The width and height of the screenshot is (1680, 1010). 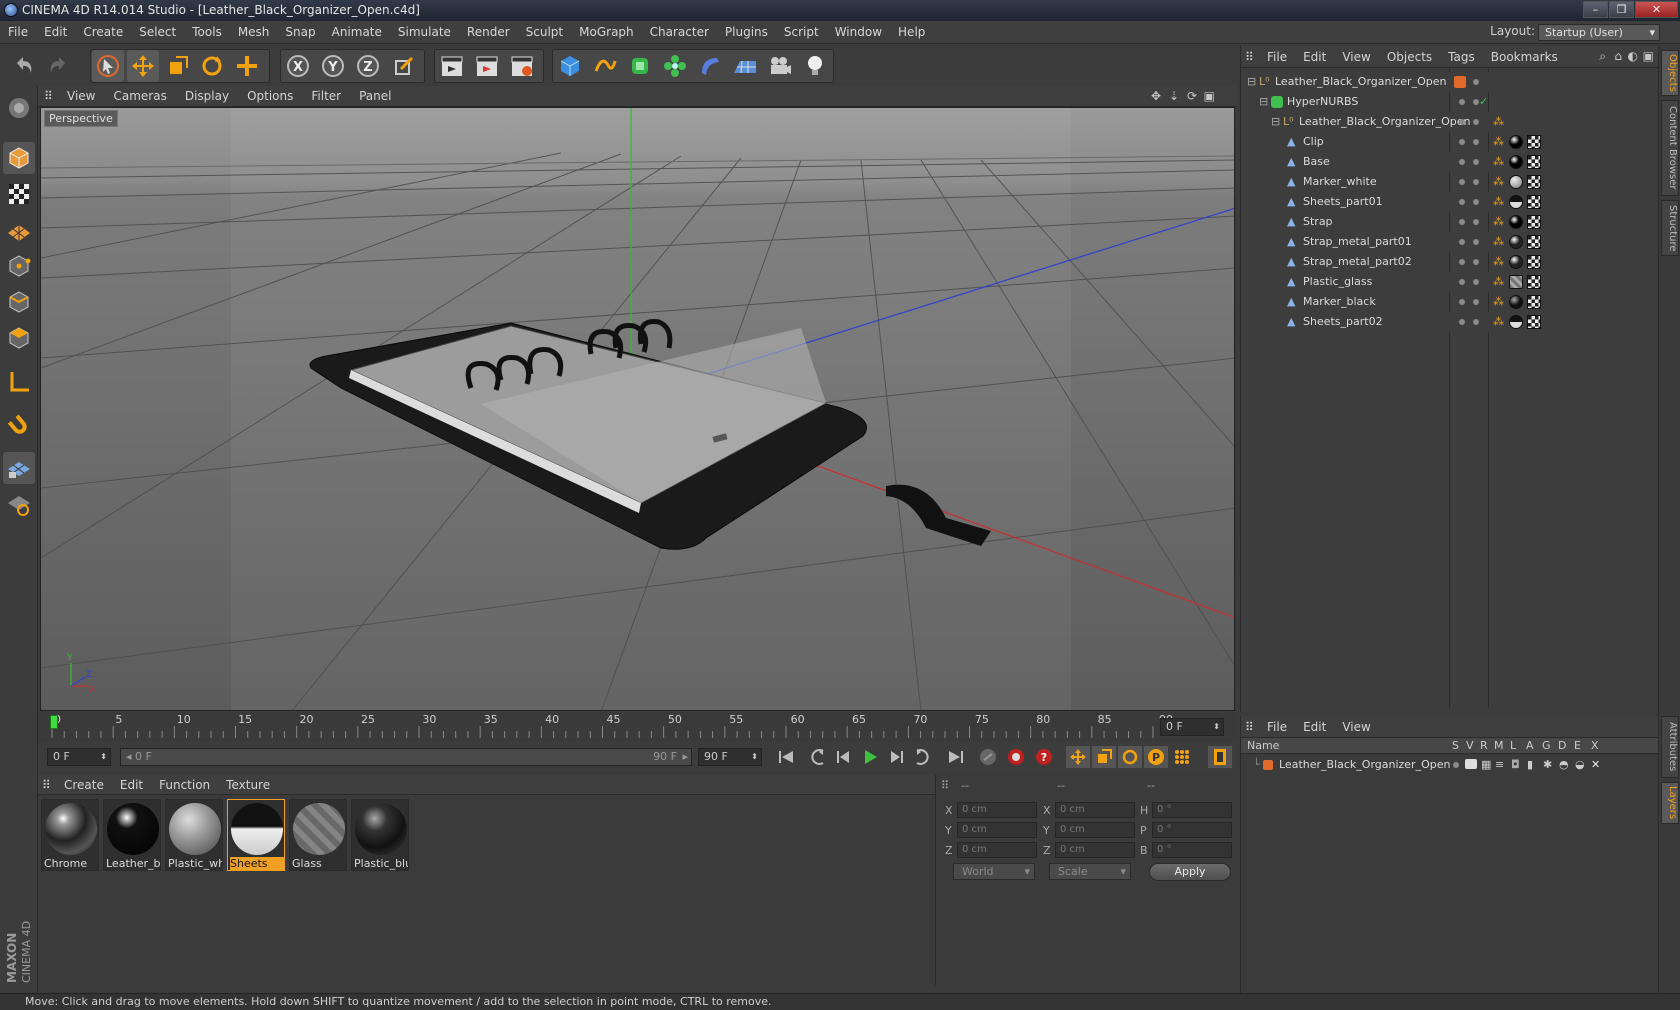 I want to click on texture-mode-button, so click(x=19, y=194).